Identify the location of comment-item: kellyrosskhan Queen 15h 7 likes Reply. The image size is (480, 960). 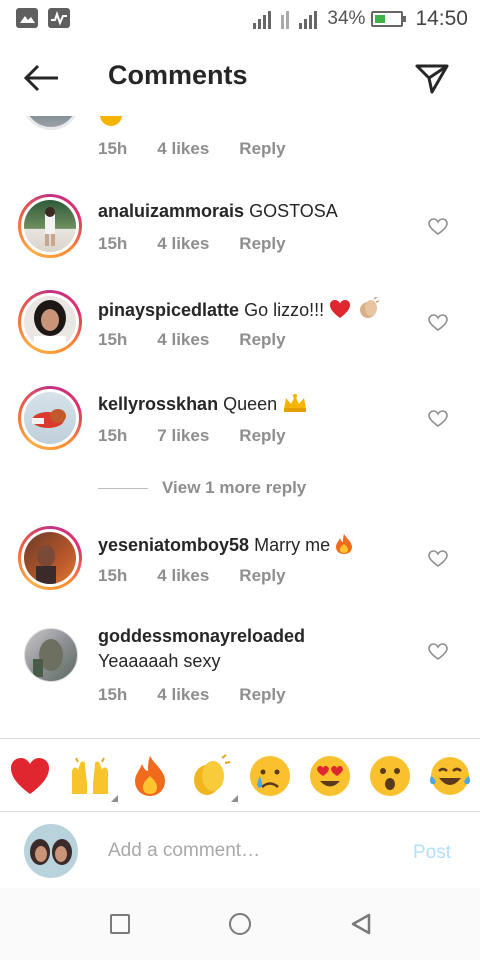
(240, 434).